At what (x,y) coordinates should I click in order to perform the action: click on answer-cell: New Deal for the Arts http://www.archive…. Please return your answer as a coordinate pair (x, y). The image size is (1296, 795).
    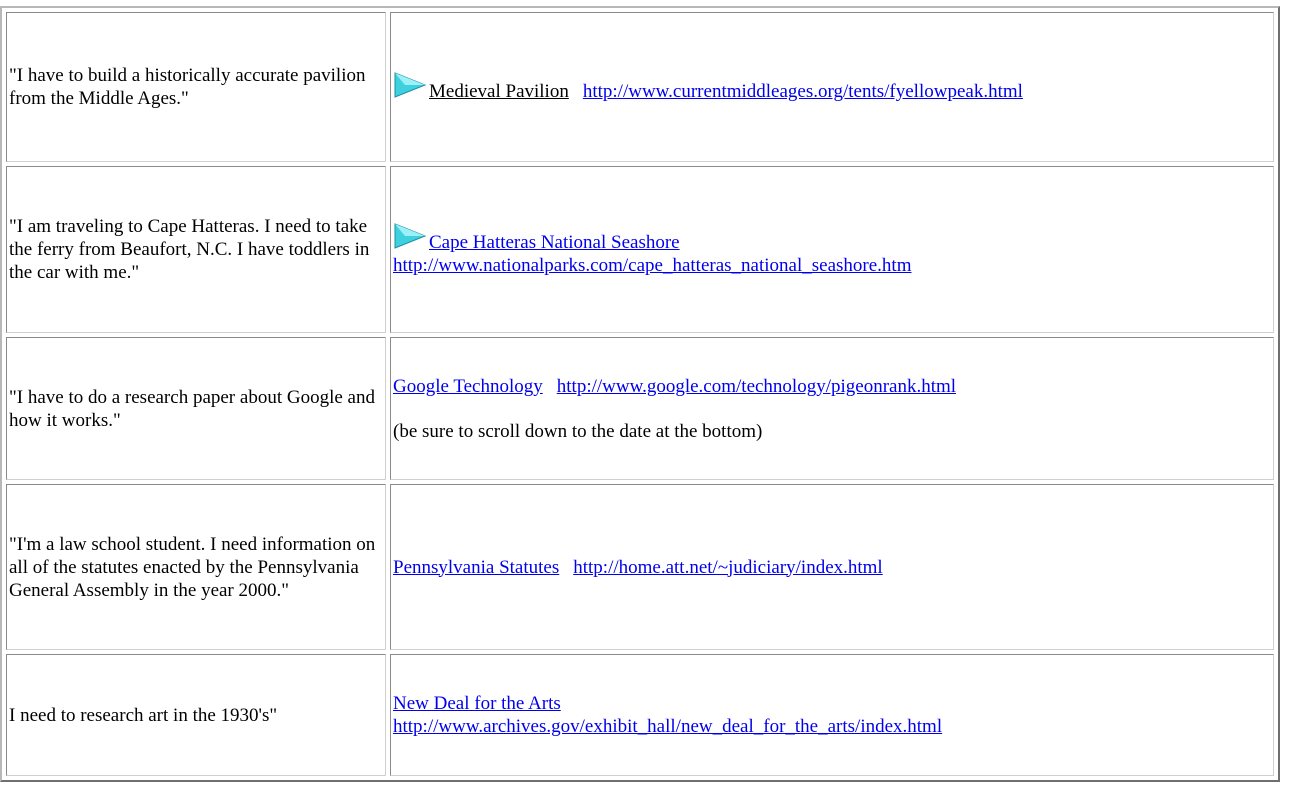
    Looking at the image, I should click on (832, 715).